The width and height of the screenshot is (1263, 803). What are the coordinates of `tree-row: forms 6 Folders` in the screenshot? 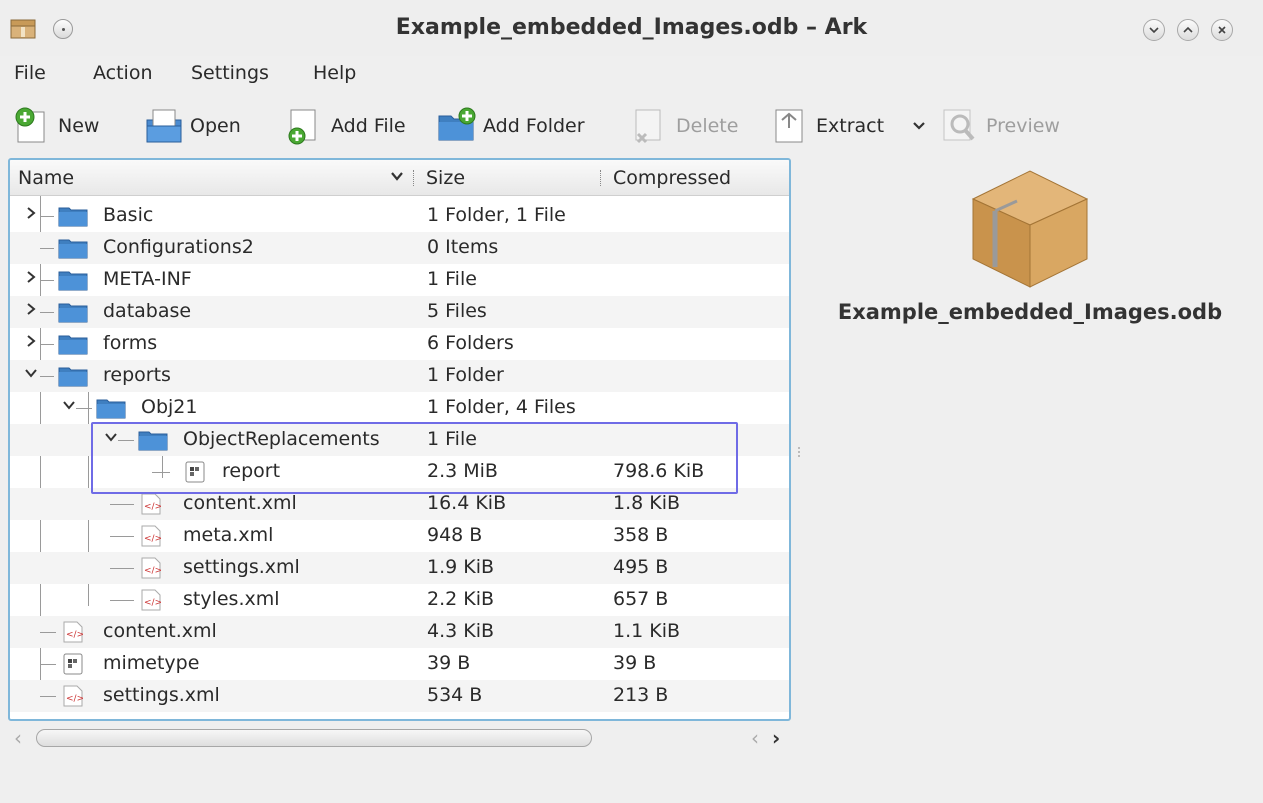 It's located at (399, 344).